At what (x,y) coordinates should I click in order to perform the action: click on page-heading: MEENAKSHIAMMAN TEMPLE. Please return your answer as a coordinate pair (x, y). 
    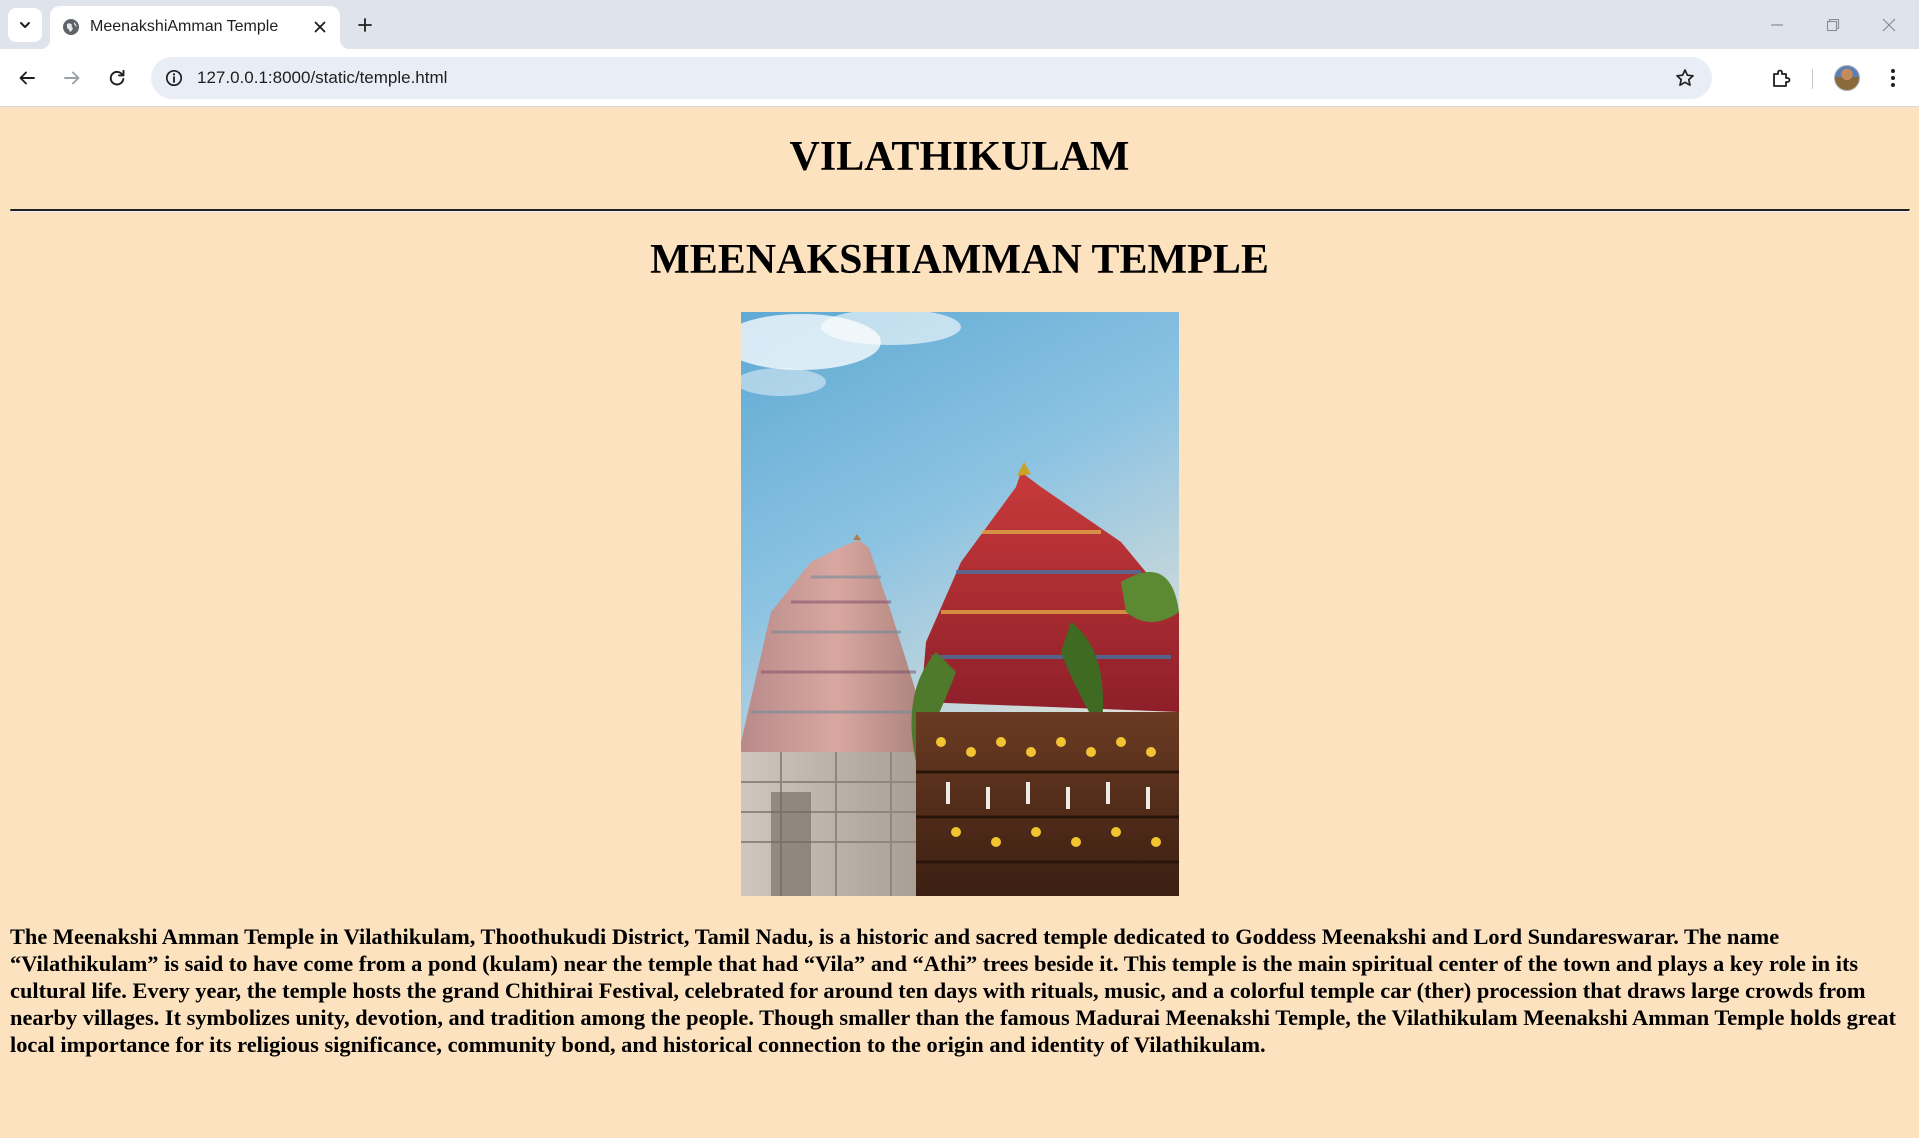
    Looking at the image, I should click on (959, 260).